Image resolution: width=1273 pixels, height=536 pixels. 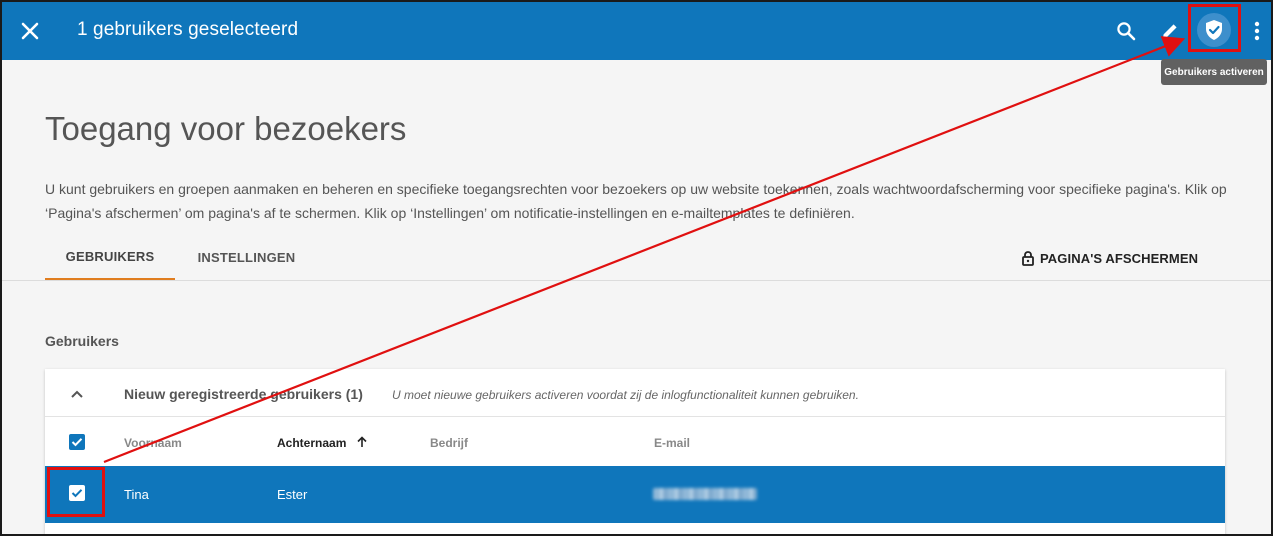 I want to click on header-divider, so click(x=636, y=280).